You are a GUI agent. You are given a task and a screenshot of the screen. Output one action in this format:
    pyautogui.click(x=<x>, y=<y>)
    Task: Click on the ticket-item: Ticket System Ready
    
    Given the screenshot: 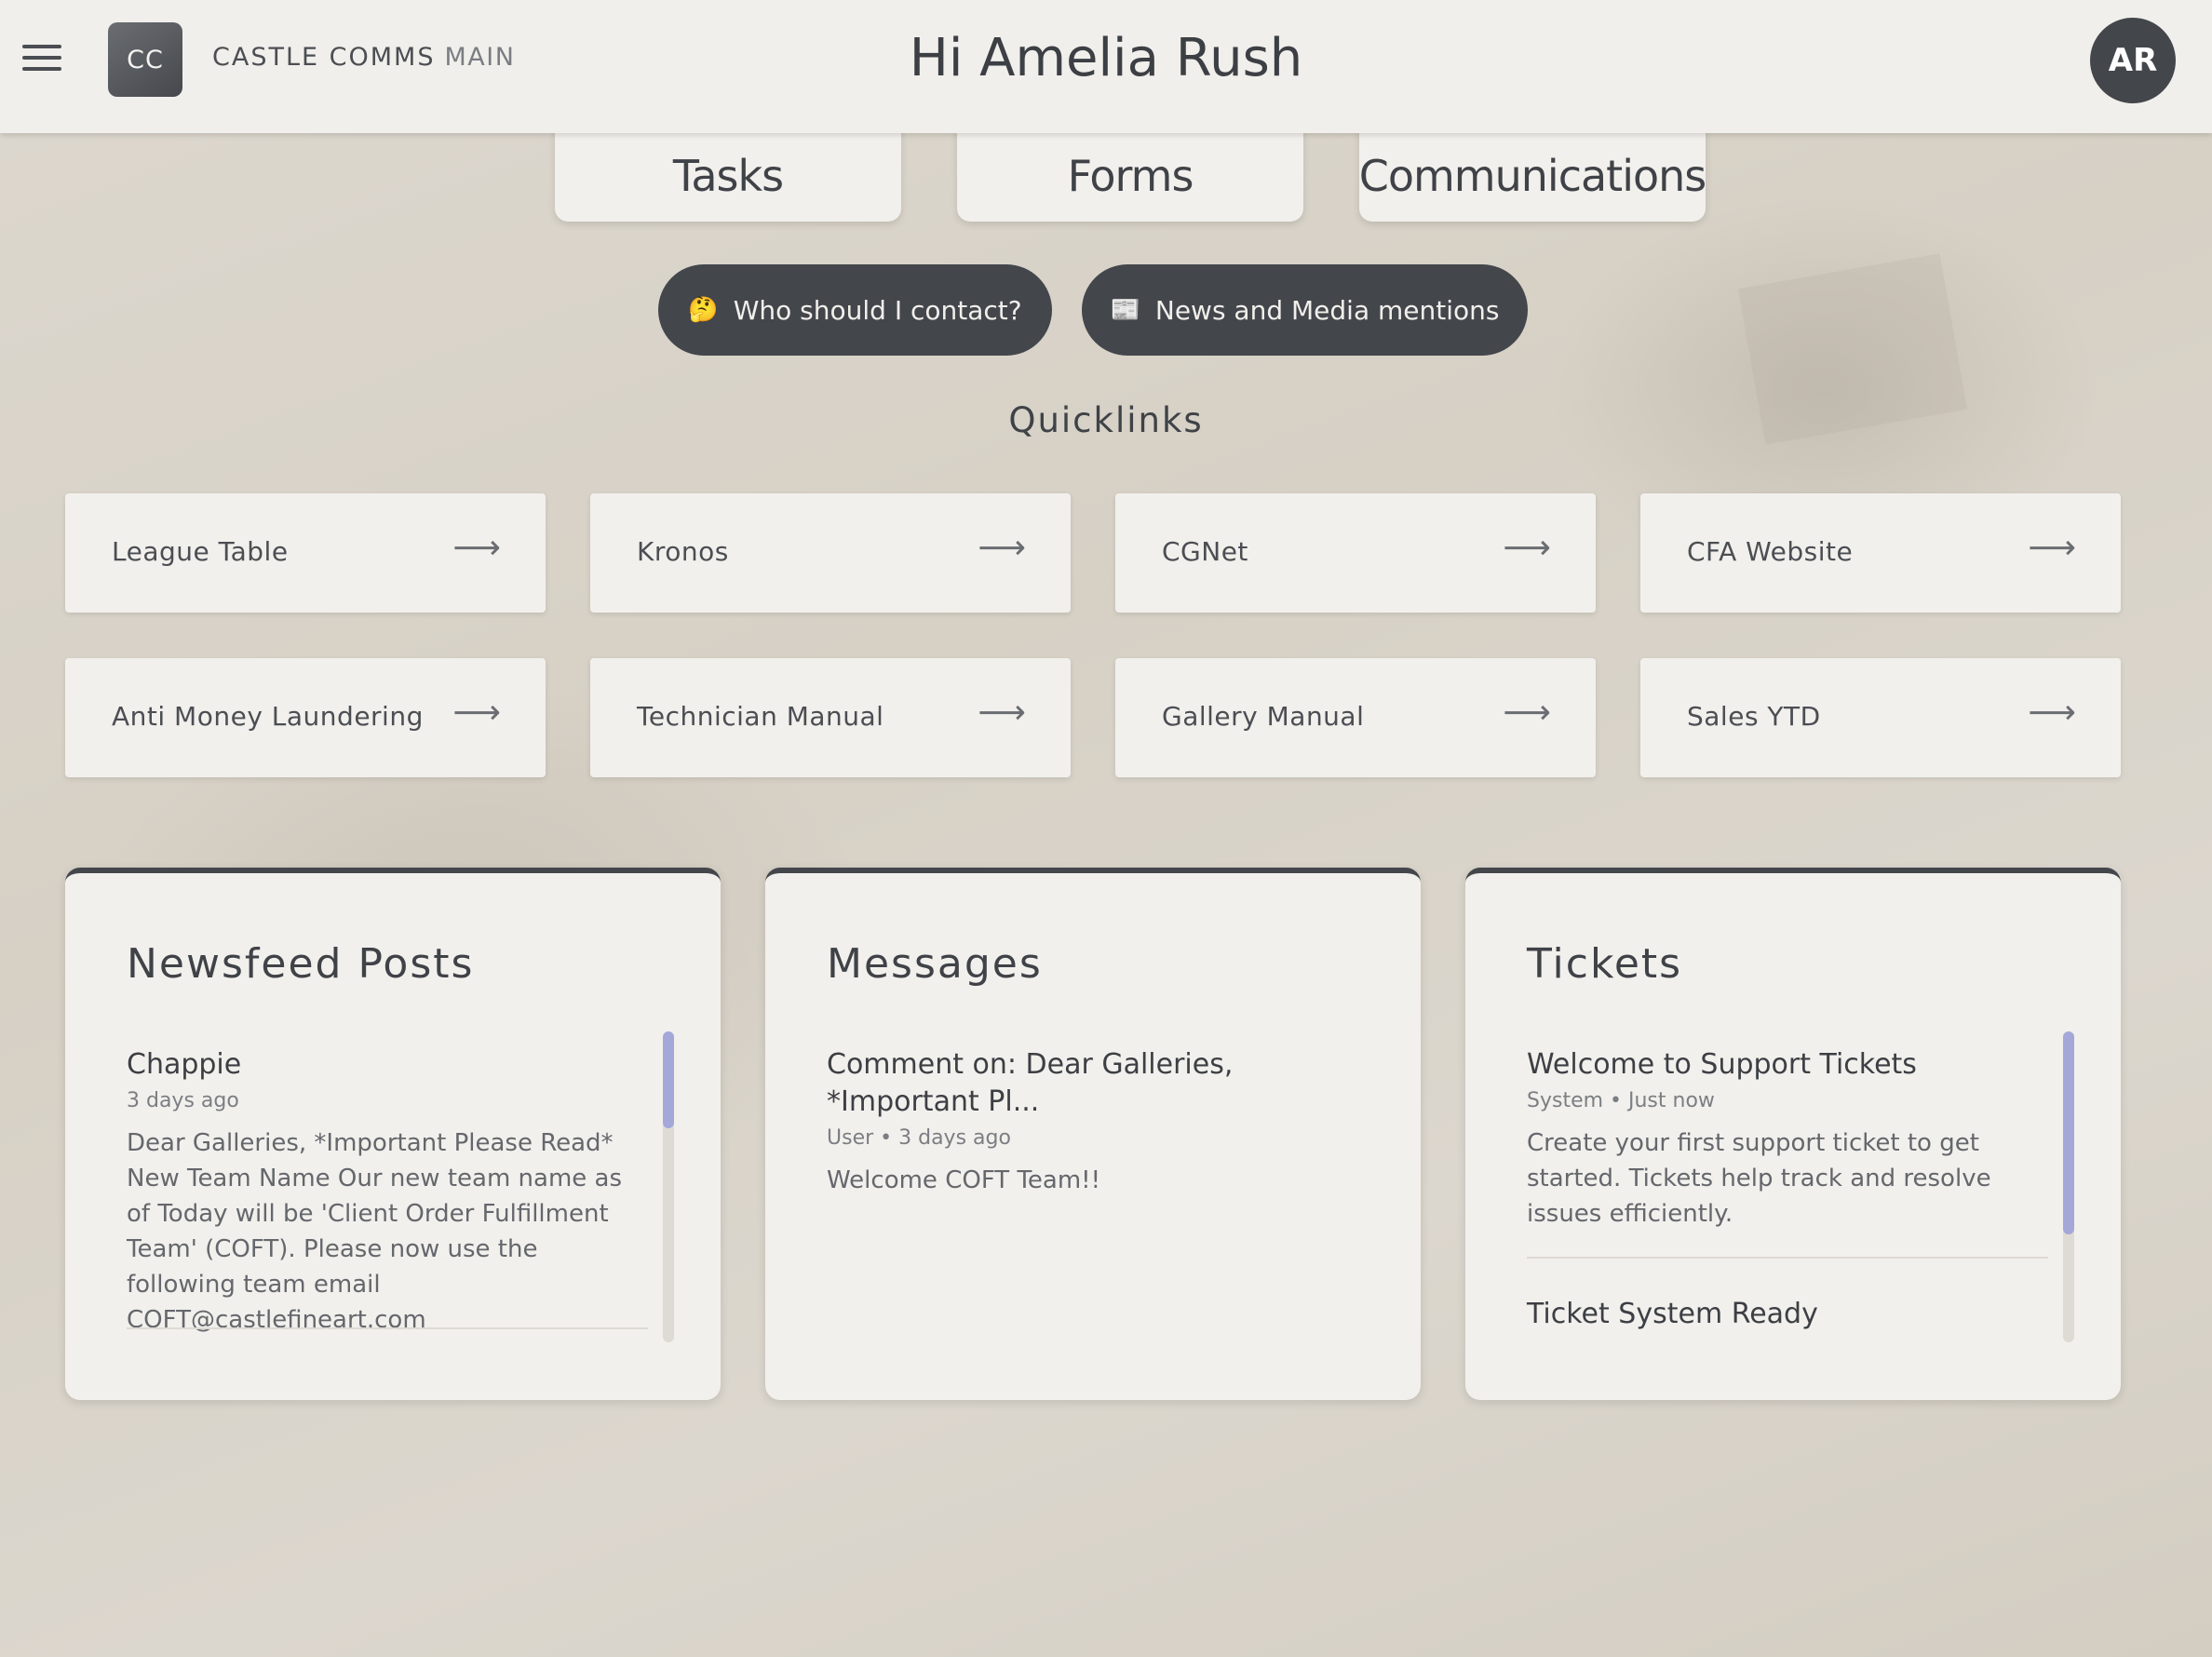 What is the action you would take?
    pyautogui.click(x=1787, y=1314)
    